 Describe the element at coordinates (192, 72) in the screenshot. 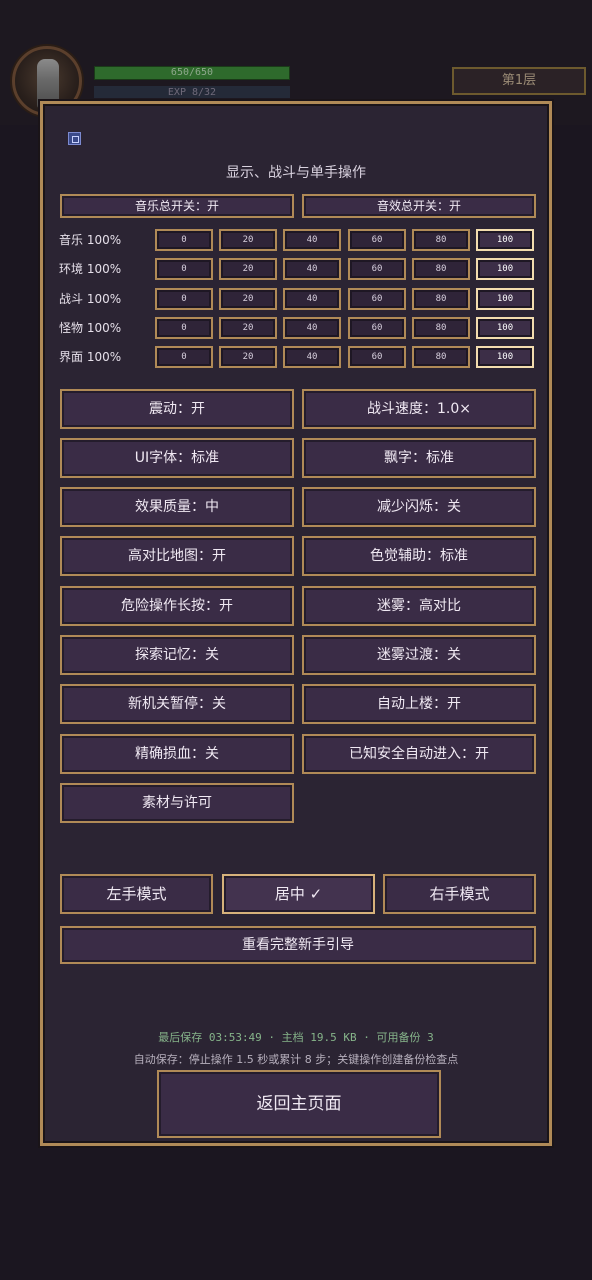

I see `hp-text: 650/650` at that location.